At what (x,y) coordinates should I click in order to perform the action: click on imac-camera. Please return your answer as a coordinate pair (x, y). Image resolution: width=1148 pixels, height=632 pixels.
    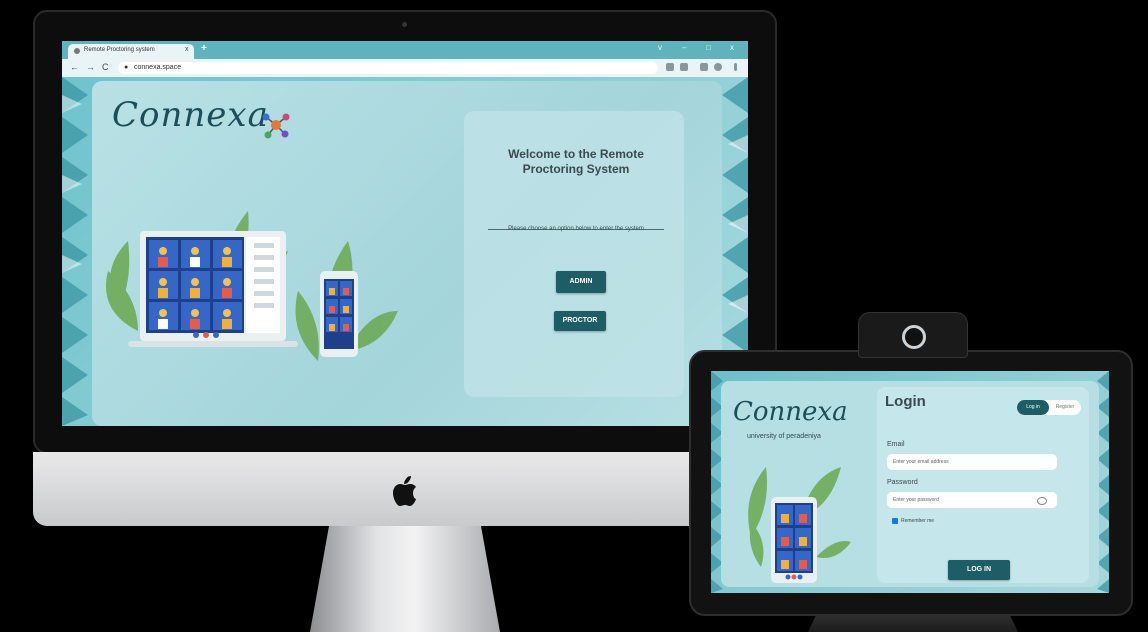
    Looking at the image, I should click on (404, 24).